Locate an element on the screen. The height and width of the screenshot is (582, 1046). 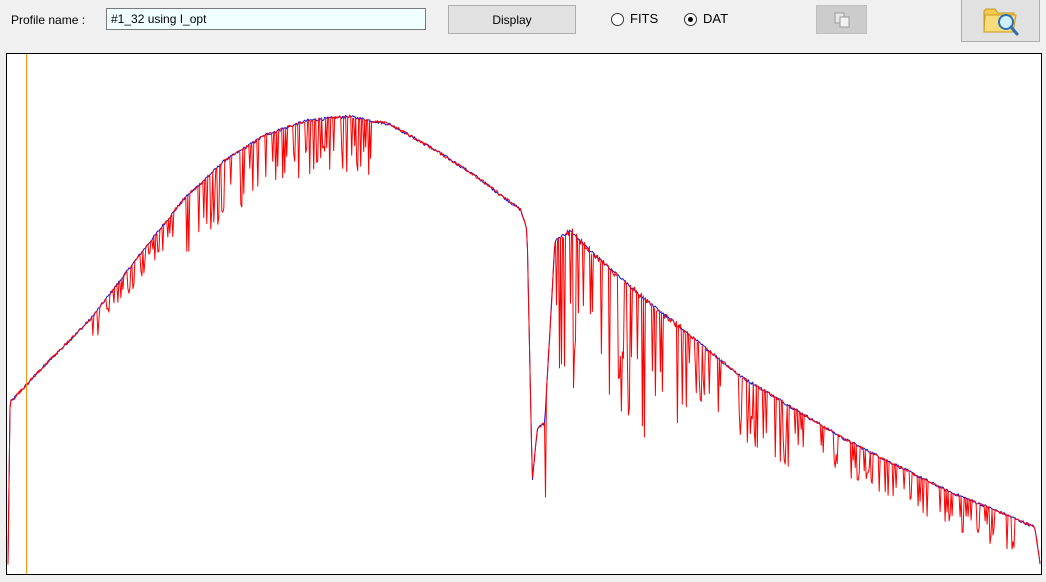
profile-name-input is located at coordinates (266, 19).